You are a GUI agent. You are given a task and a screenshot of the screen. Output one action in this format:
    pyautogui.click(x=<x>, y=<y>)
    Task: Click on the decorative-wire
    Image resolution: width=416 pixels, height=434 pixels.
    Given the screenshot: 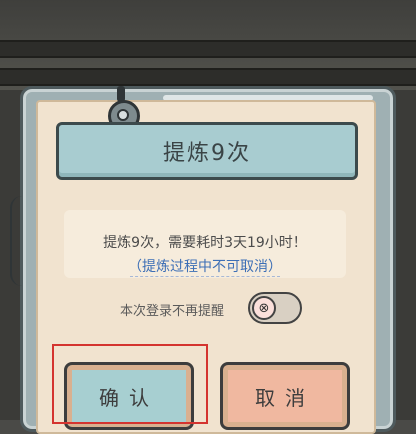 What is the action you would take?
    pyautogui.click(x=24, y=241)
    